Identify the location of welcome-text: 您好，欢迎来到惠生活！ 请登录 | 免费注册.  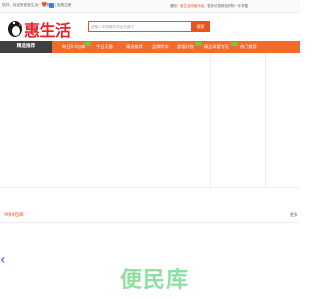
(37, 5).